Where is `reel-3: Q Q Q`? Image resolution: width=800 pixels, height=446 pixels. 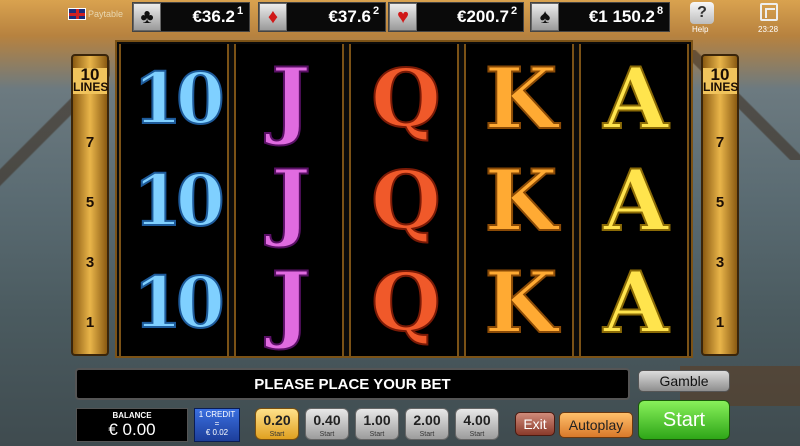 reel-3: Q Q Q is located at coordinates (404, 200).